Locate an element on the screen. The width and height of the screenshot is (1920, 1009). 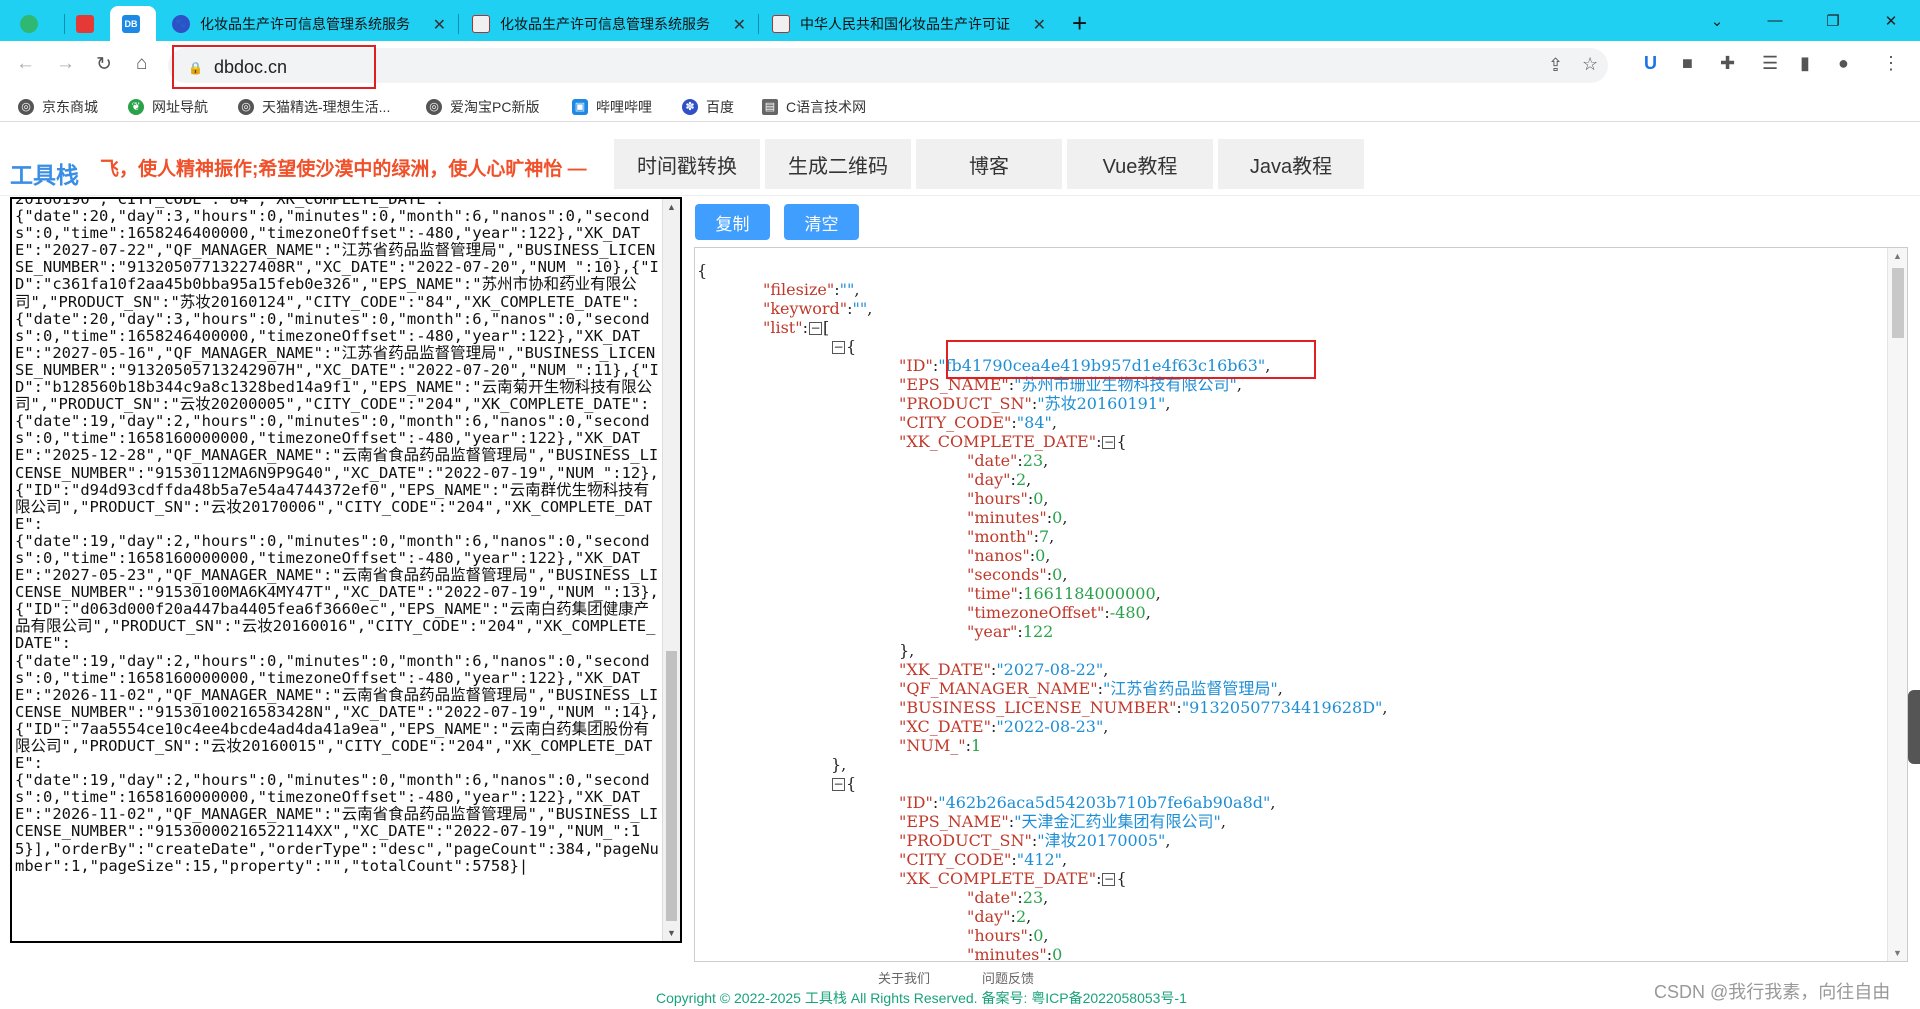
json-key: "XC_DATE" is located at coordinates (945, 726).